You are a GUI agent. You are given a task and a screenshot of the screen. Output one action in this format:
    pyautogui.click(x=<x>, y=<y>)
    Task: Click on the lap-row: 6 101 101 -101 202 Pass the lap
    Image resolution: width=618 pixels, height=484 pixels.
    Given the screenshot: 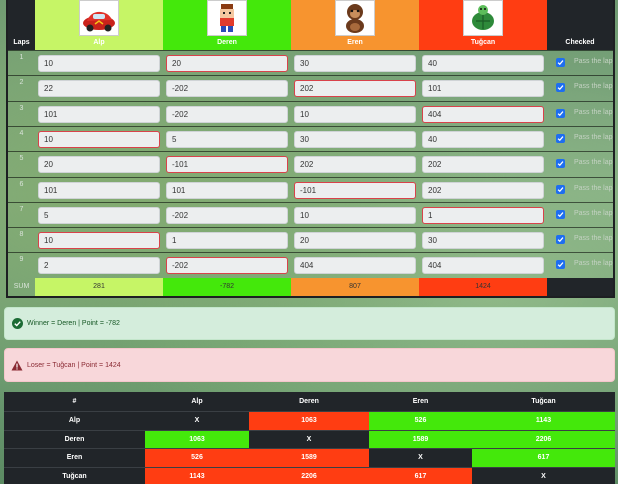 What is the action you would take?
    pyautogui.click(x=310, y=189)
    